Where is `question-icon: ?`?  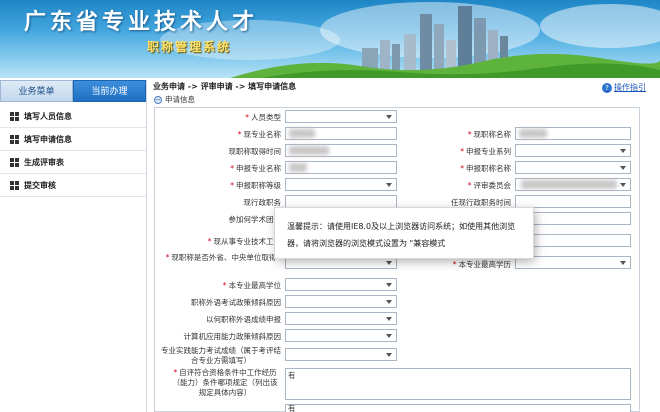 question-icon: ? is located at coordinates (607, 88).